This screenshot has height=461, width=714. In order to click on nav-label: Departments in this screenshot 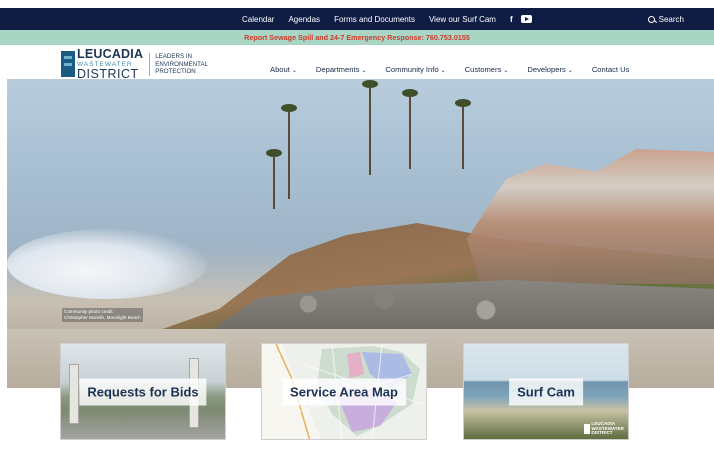, I will do `click(337, 69)`.